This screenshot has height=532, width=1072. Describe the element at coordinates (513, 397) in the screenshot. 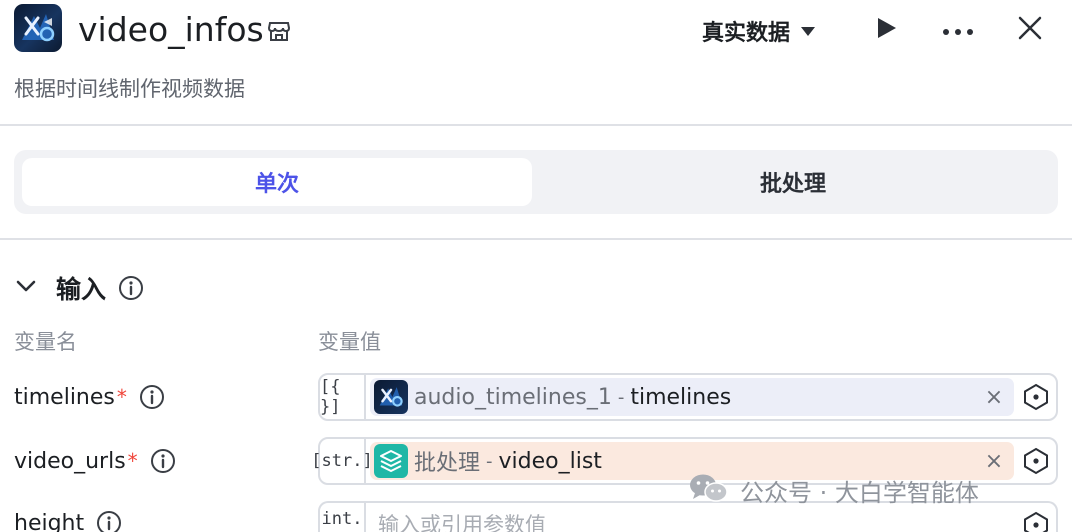

I see `reference-source: audio_timelines_1` at that location.